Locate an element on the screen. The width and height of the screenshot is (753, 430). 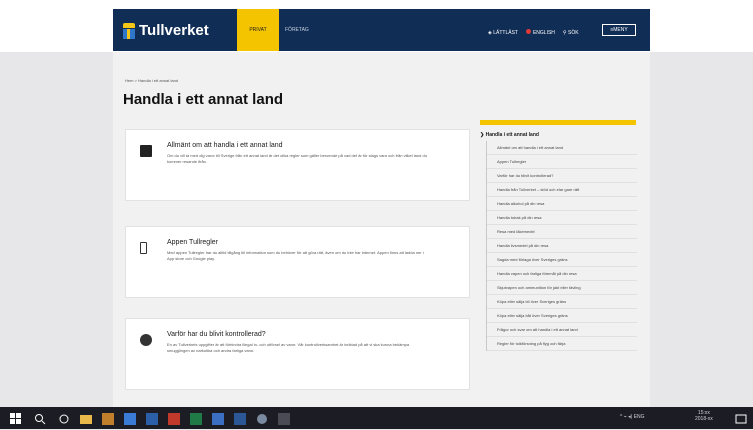
tab-company: Företag is located at coordinates (297, 30).